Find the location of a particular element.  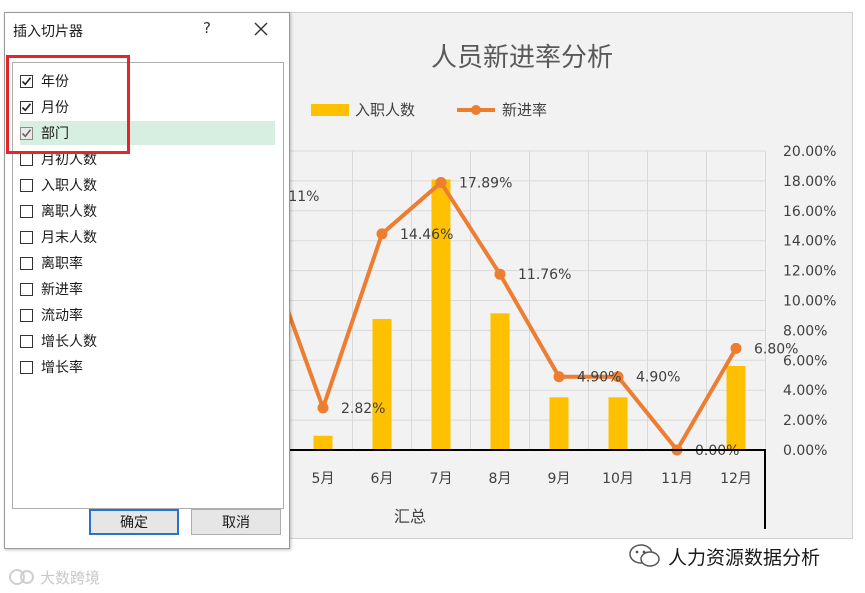

dialog-title: 插入切片器 is located at coordinates (48, 32).